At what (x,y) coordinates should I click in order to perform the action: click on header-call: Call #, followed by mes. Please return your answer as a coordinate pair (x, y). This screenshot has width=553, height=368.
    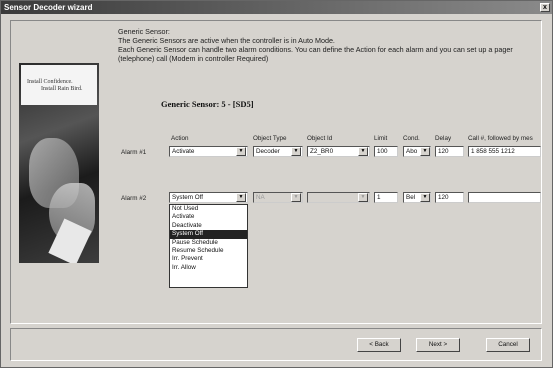
    Looking at the image, I should click on (500, 138).